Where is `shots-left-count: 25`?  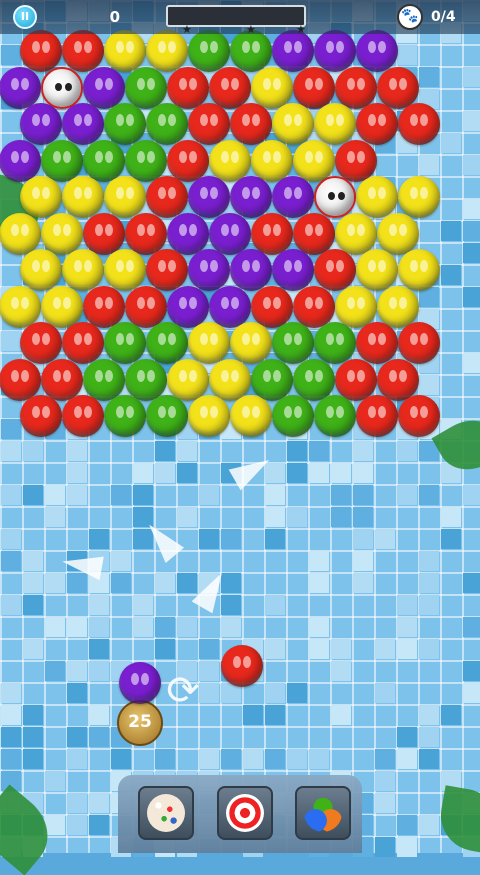 shots-left-count: 25 is located at coordinates (140, 722).